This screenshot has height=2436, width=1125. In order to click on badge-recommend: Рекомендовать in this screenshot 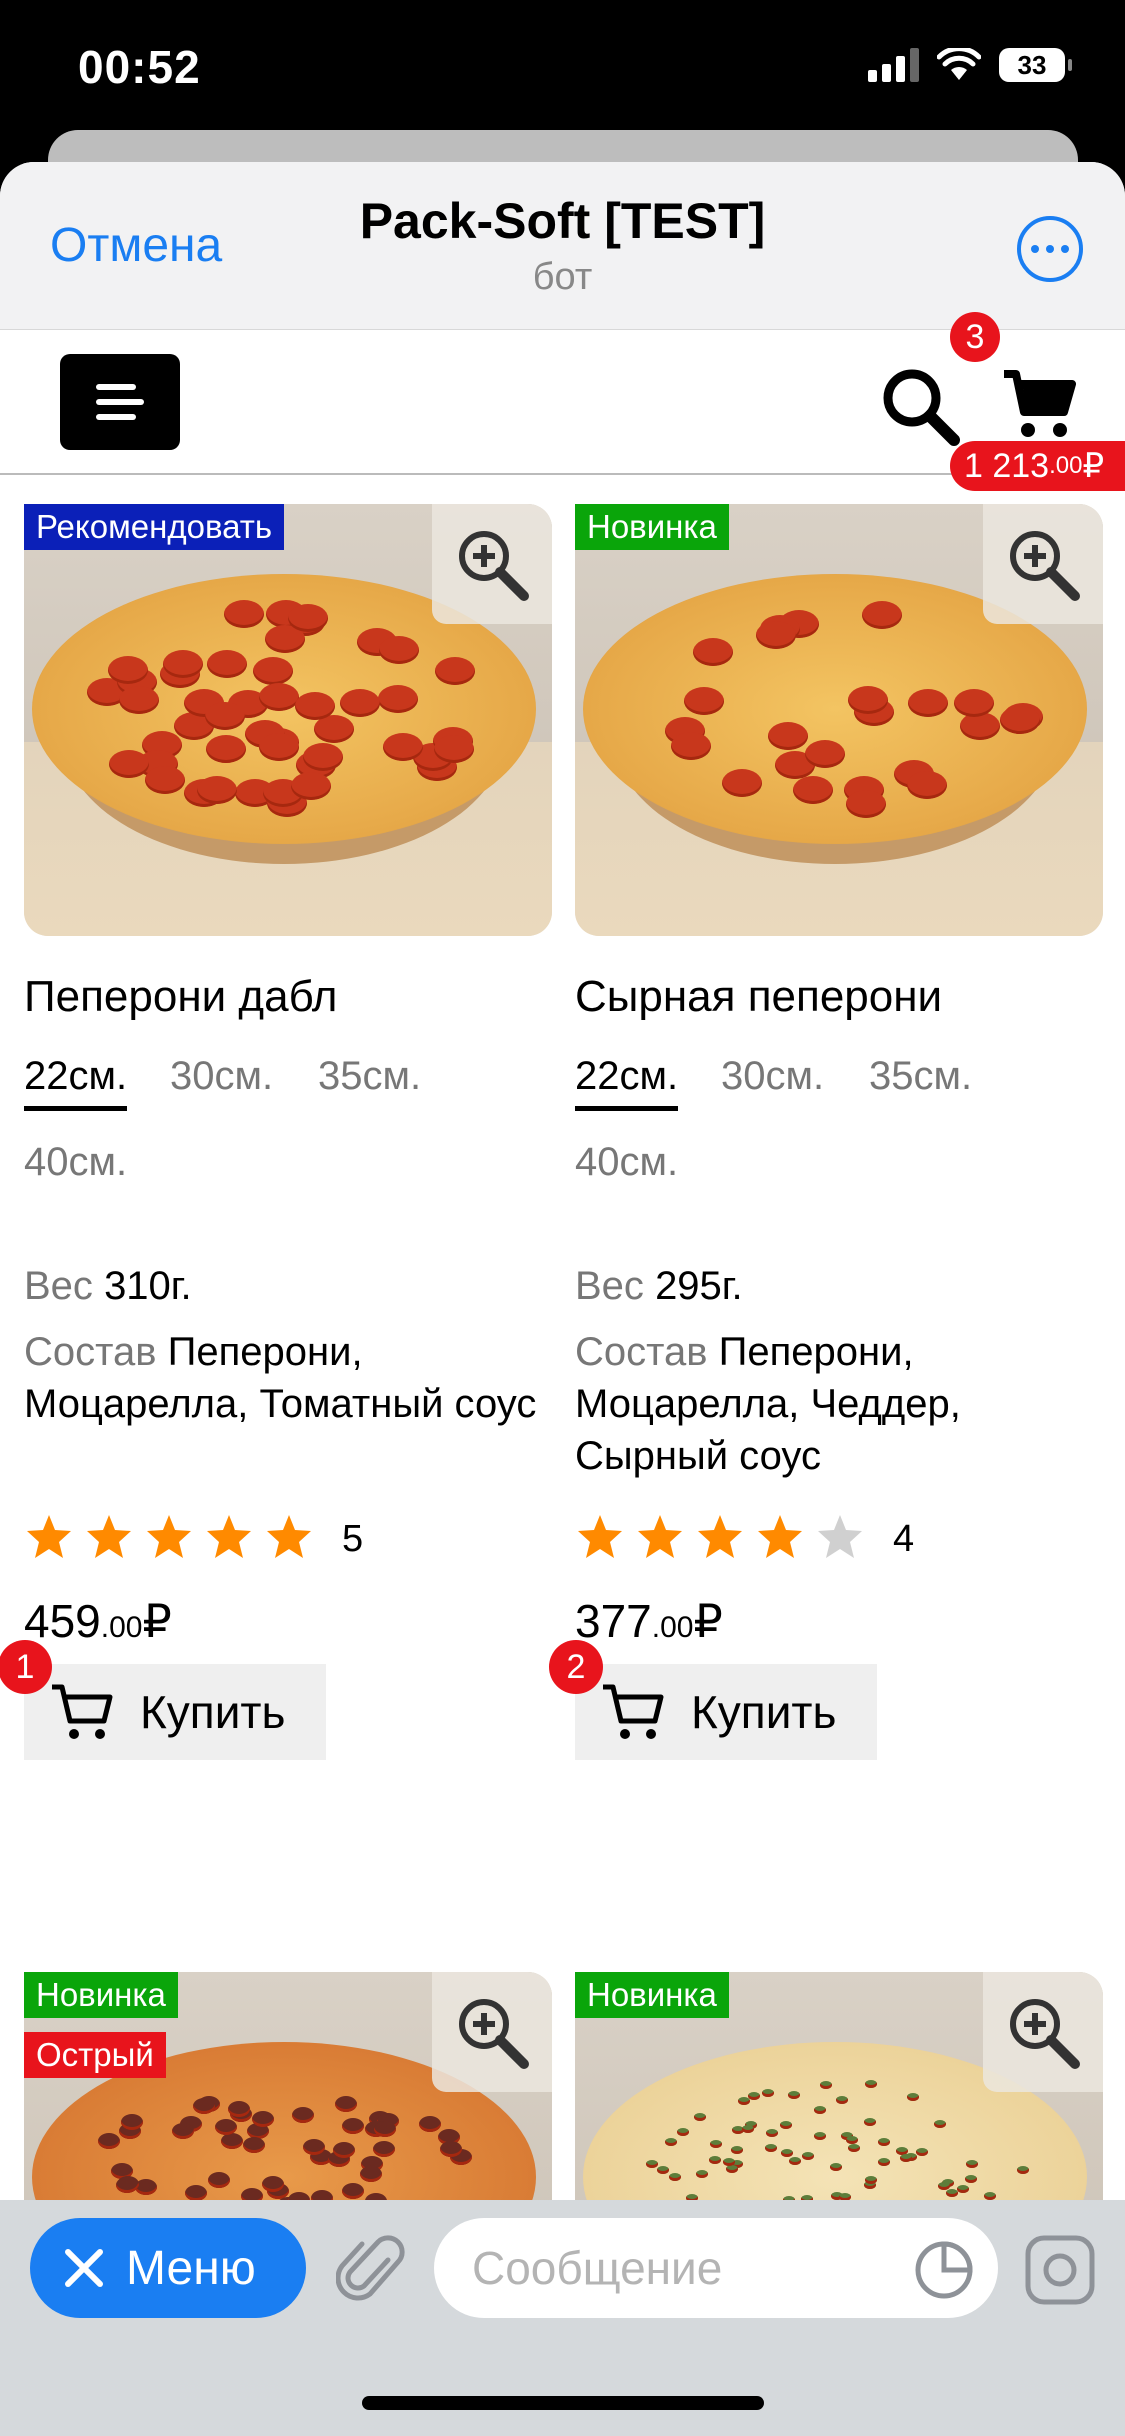, I will do `click(154, 527)`.